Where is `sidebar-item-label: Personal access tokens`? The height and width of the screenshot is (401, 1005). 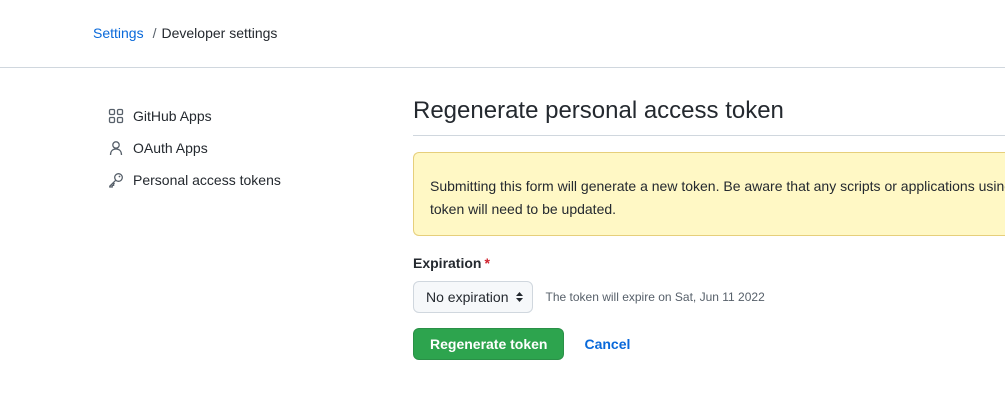
sidebar-item-label: Personal access tokens is located at coordinates (207, 180).